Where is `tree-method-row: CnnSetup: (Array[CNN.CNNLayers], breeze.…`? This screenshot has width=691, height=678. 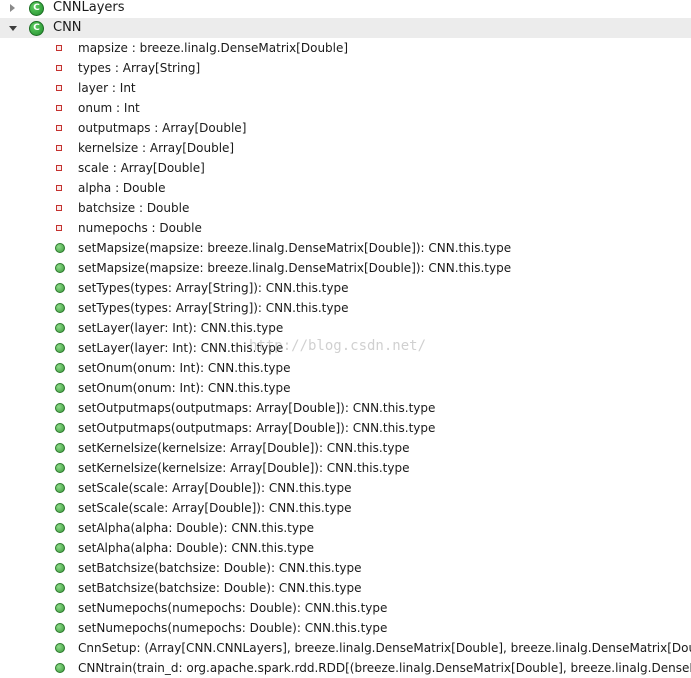 tree-method-row: CnnSetup: (Array[CNN.CNNLayers], breeze.… is located at coordinates (345, 648).